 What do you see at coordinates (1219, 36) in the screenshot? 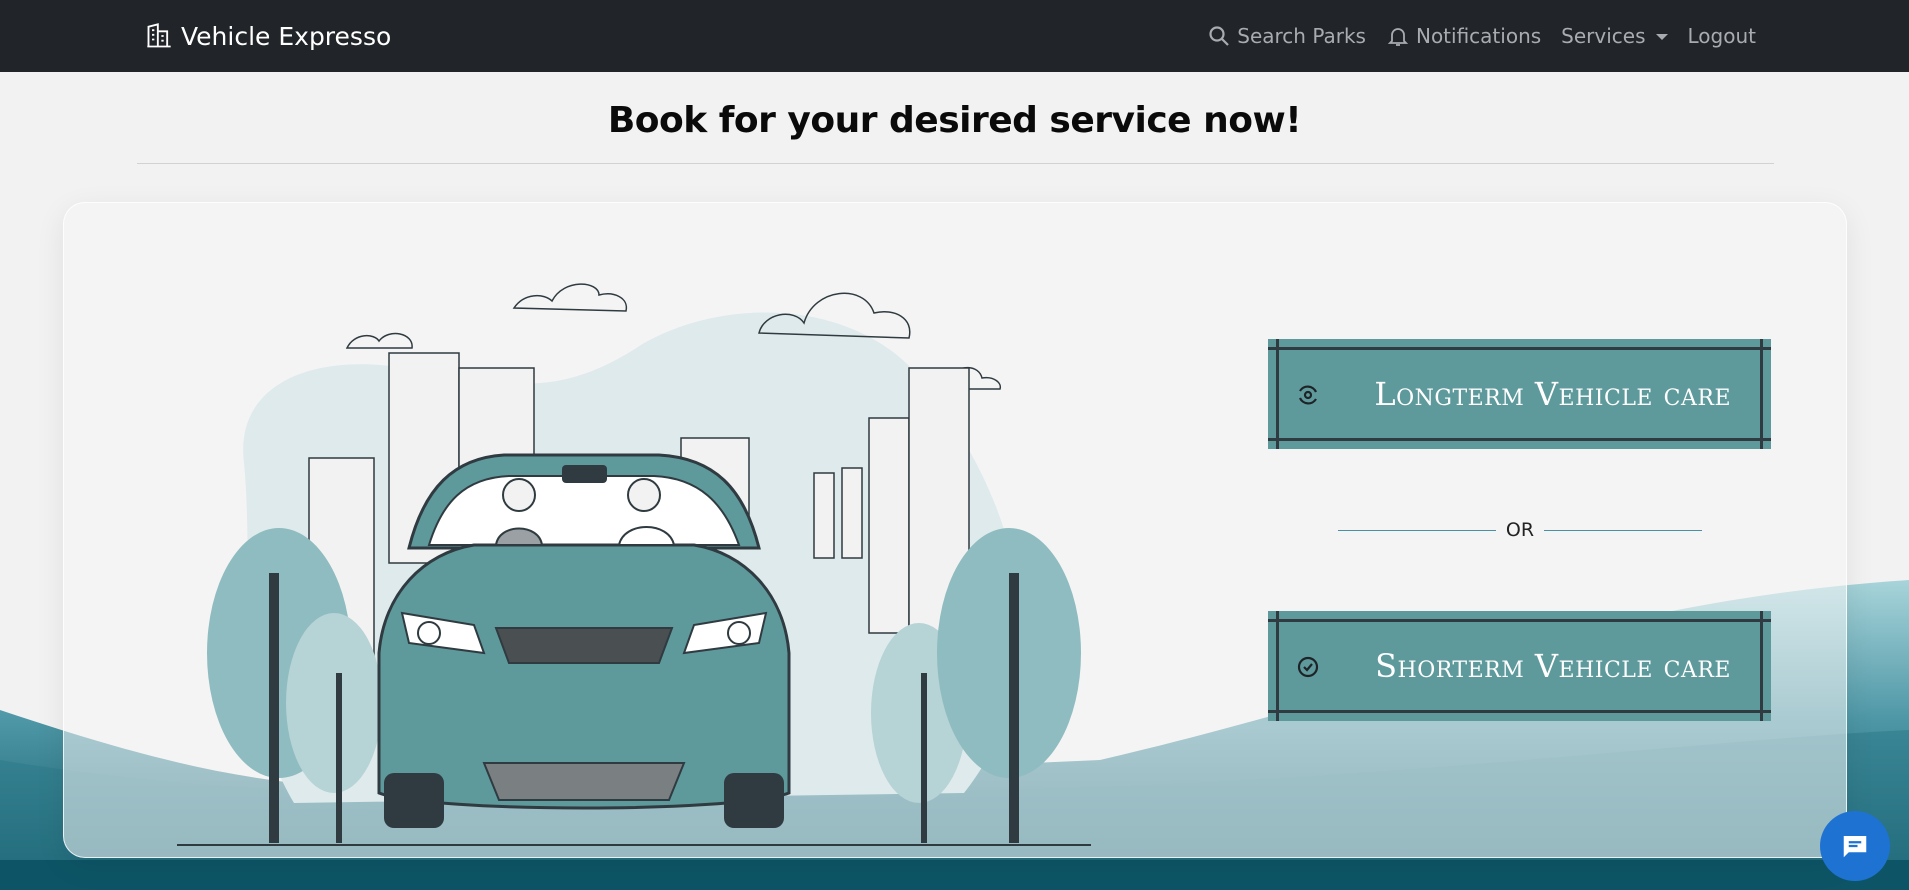
I see `search-icon` at bounding box center [1219, 36].